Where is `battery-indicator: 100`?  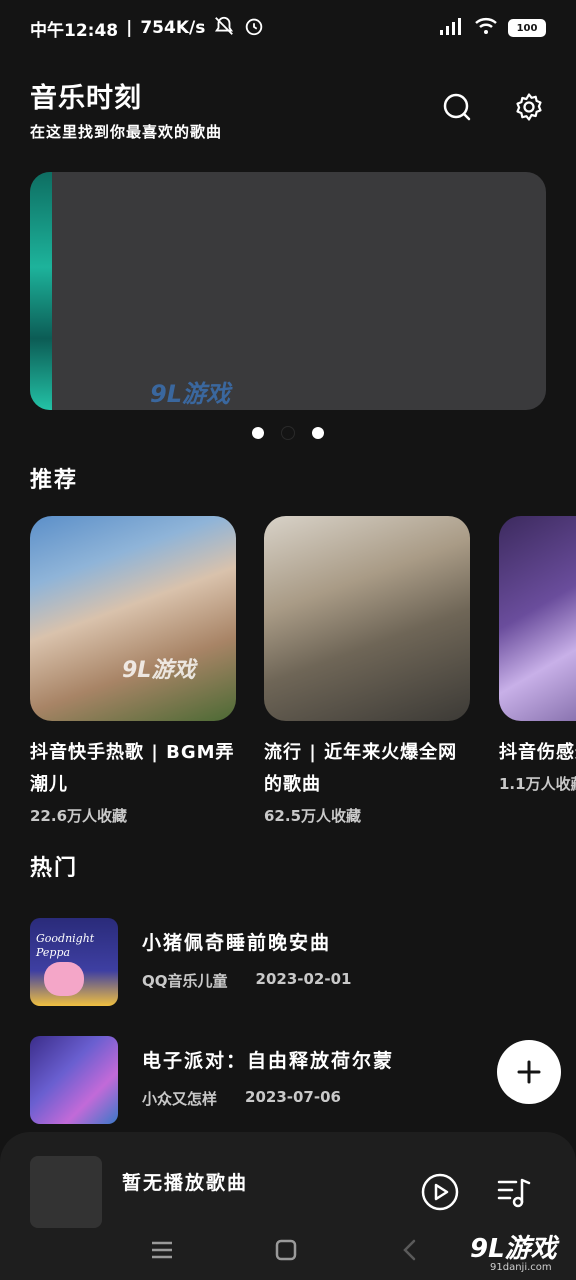 battery-indicator: 100 is located at coordinates (527, 28).